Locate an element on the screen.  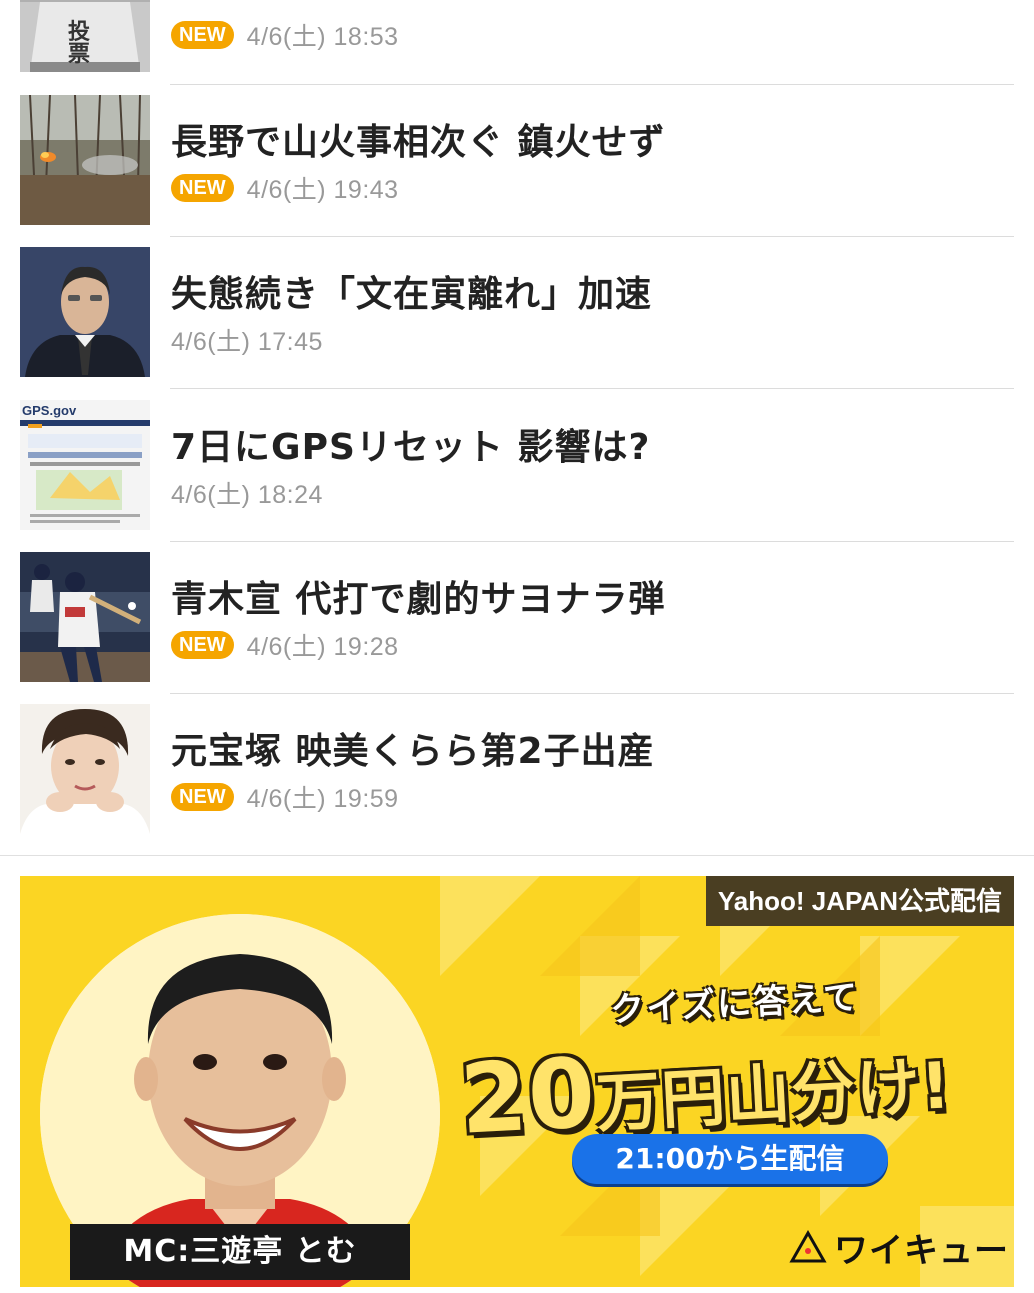
news-headline: 元宝塚 映美くらら第2子出産 is located at coordinates (413, 751).